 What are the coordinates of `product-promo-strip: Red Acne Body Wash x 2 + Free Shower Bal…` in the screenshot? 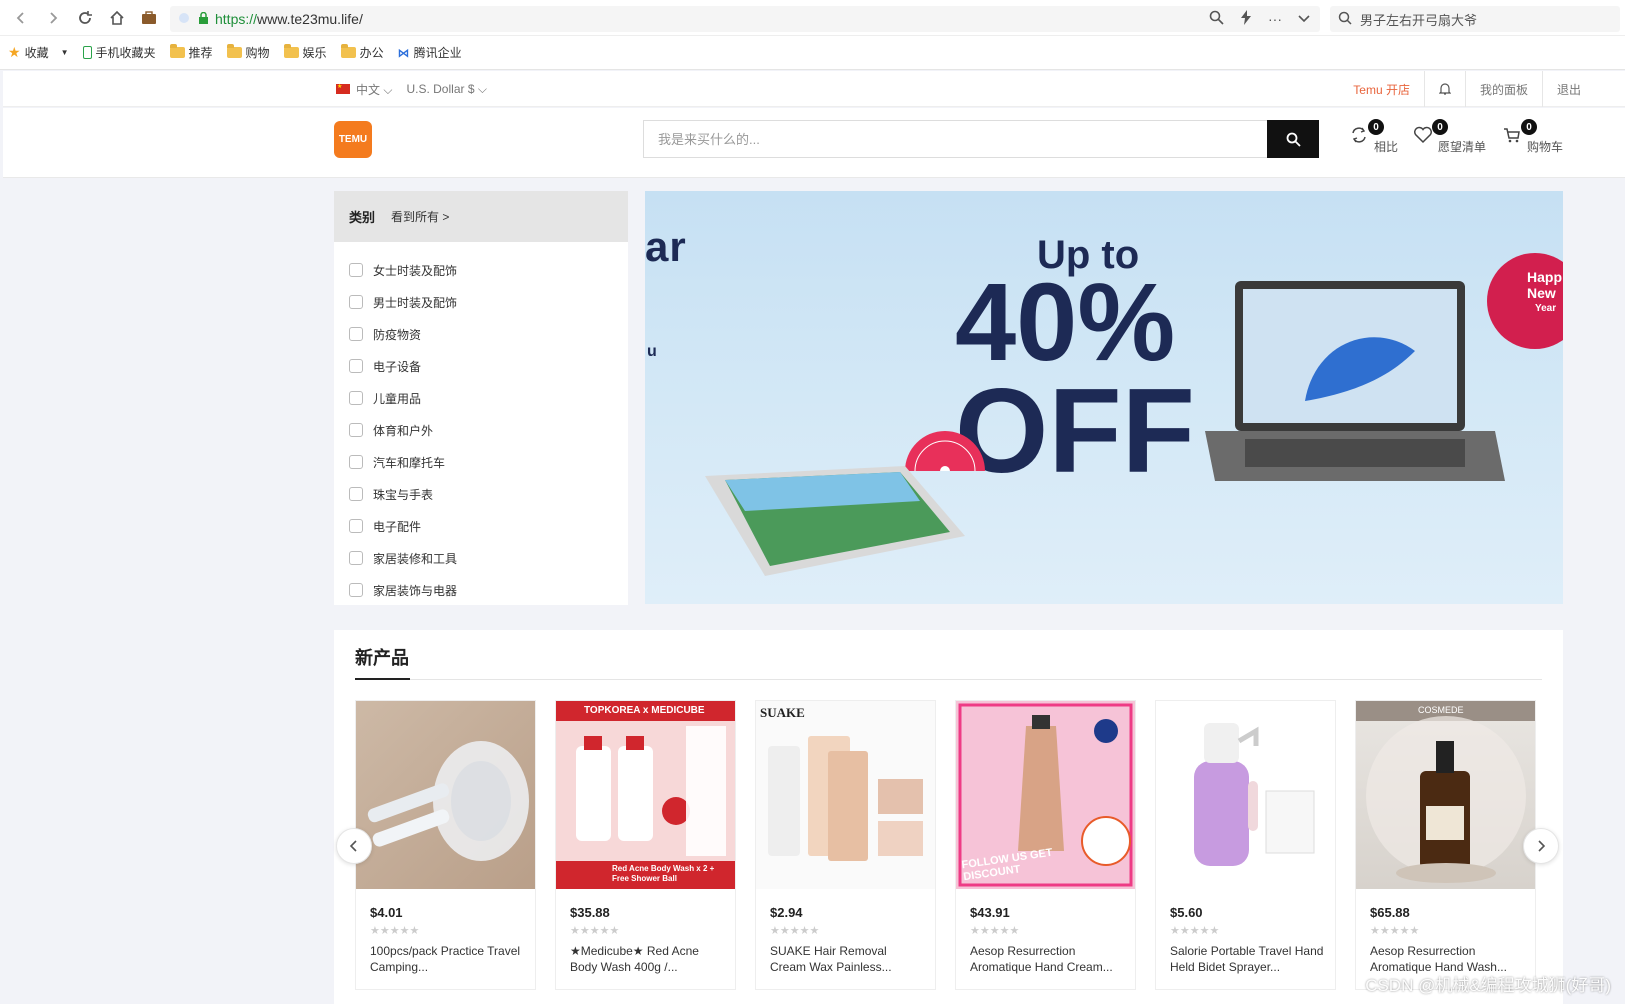 It's located at (645, 875).